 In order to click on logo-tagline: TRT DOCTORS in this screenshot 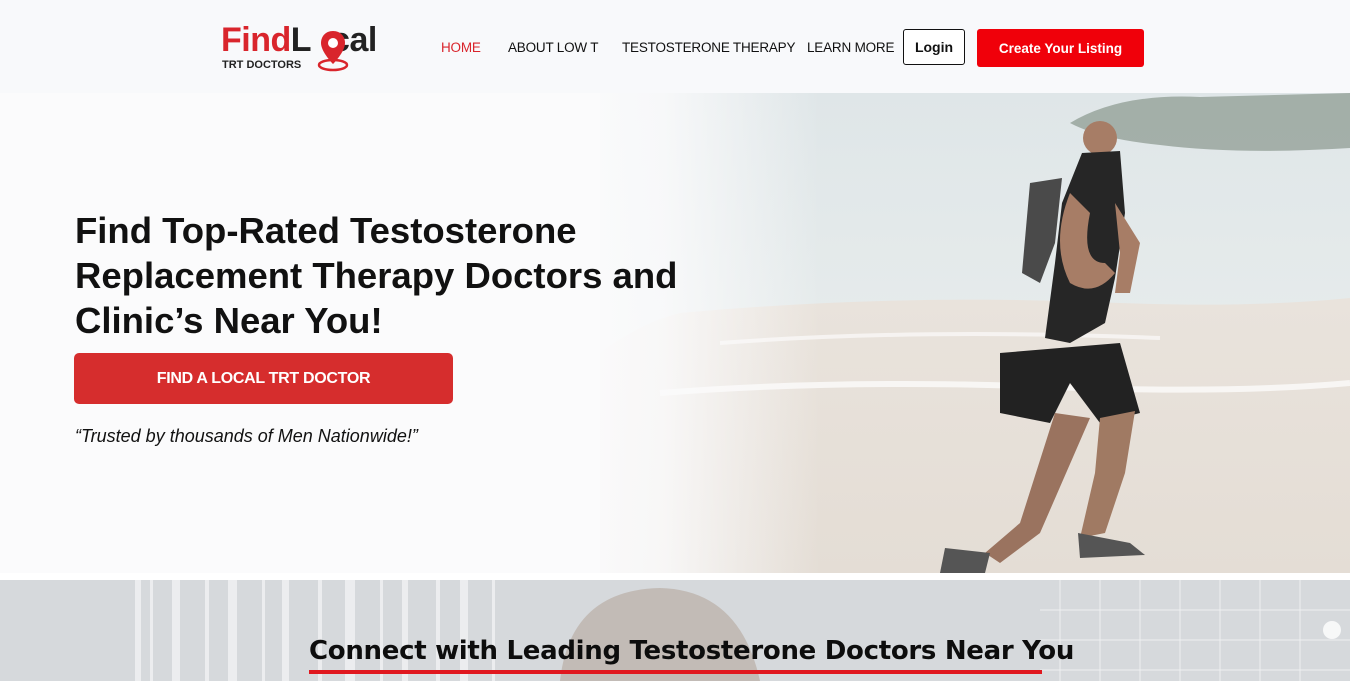, I will do `click(262, 65)`.